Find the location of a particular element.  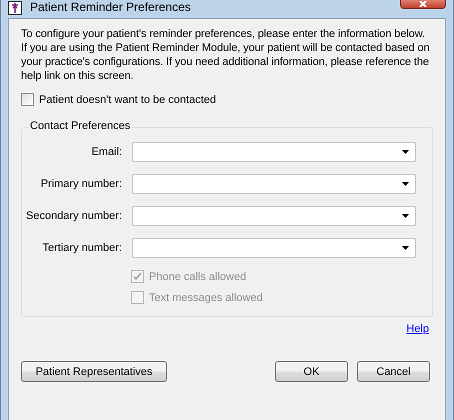

close-button is located at coordinates (423, 4).